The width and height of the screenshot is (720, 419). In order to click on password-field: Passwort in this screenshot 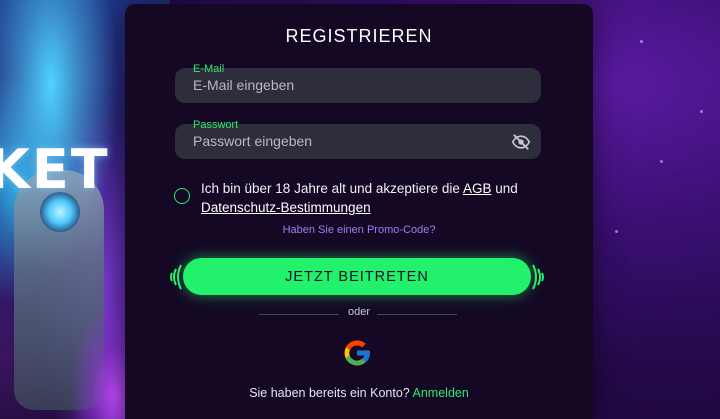, I will do `click(358, 139)`.